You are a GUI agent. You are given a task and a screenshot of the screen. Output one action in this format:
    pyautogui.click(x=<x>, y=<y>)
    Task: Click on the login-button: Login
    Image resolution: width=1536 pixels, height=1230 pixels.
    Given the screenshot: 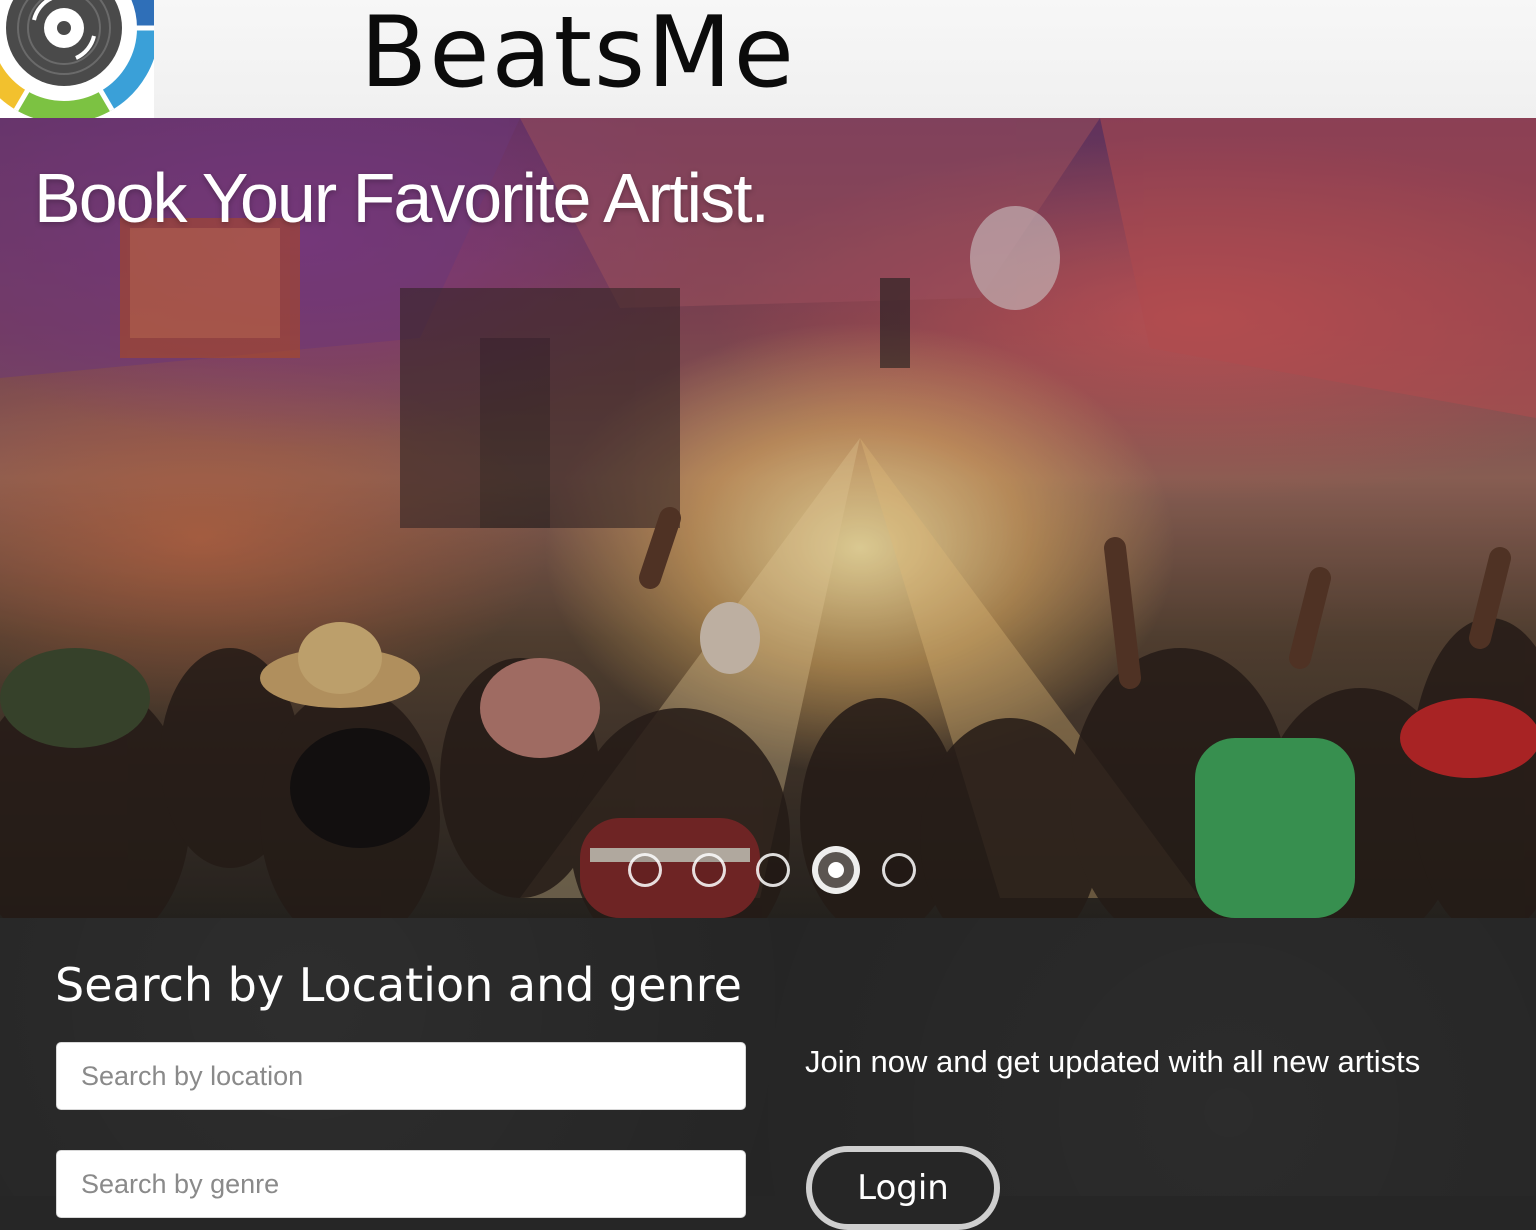 What is the action you would take?
    pyautogui.click(x=903, y=1188)
    